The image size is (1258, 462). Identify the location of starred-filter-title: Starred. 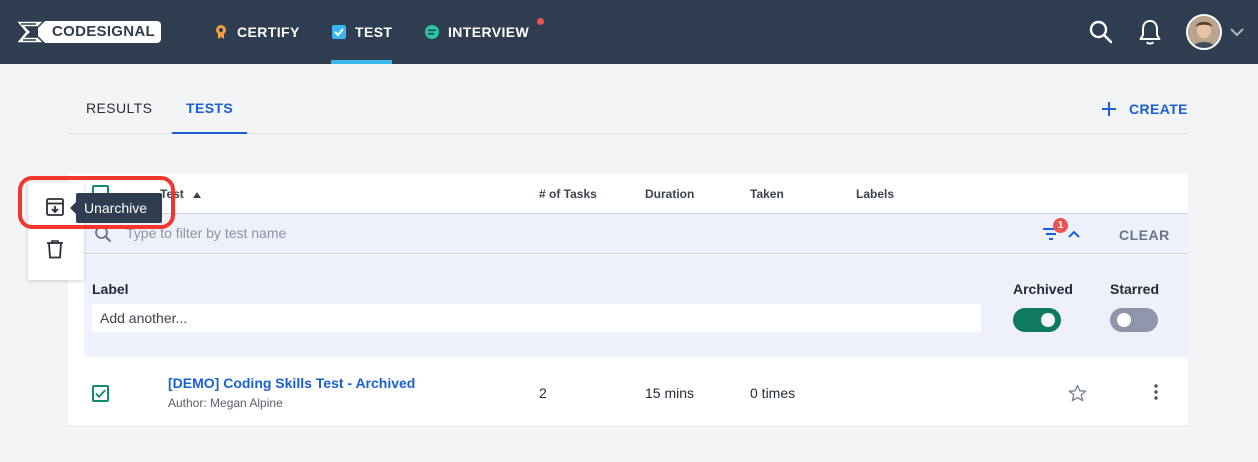
(1135, 289).